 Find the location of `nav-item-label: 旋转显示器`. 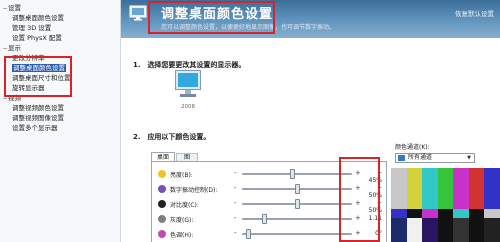

nav-item-label: 旋转显示器 is located at coordinates (28, 88).